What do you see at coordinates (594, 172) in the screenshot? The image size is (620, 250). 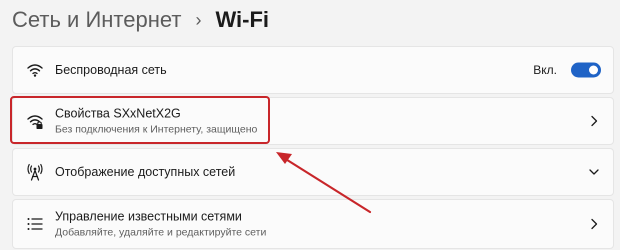 I see `chevron-down-icon` at bounding box center [594, 172].